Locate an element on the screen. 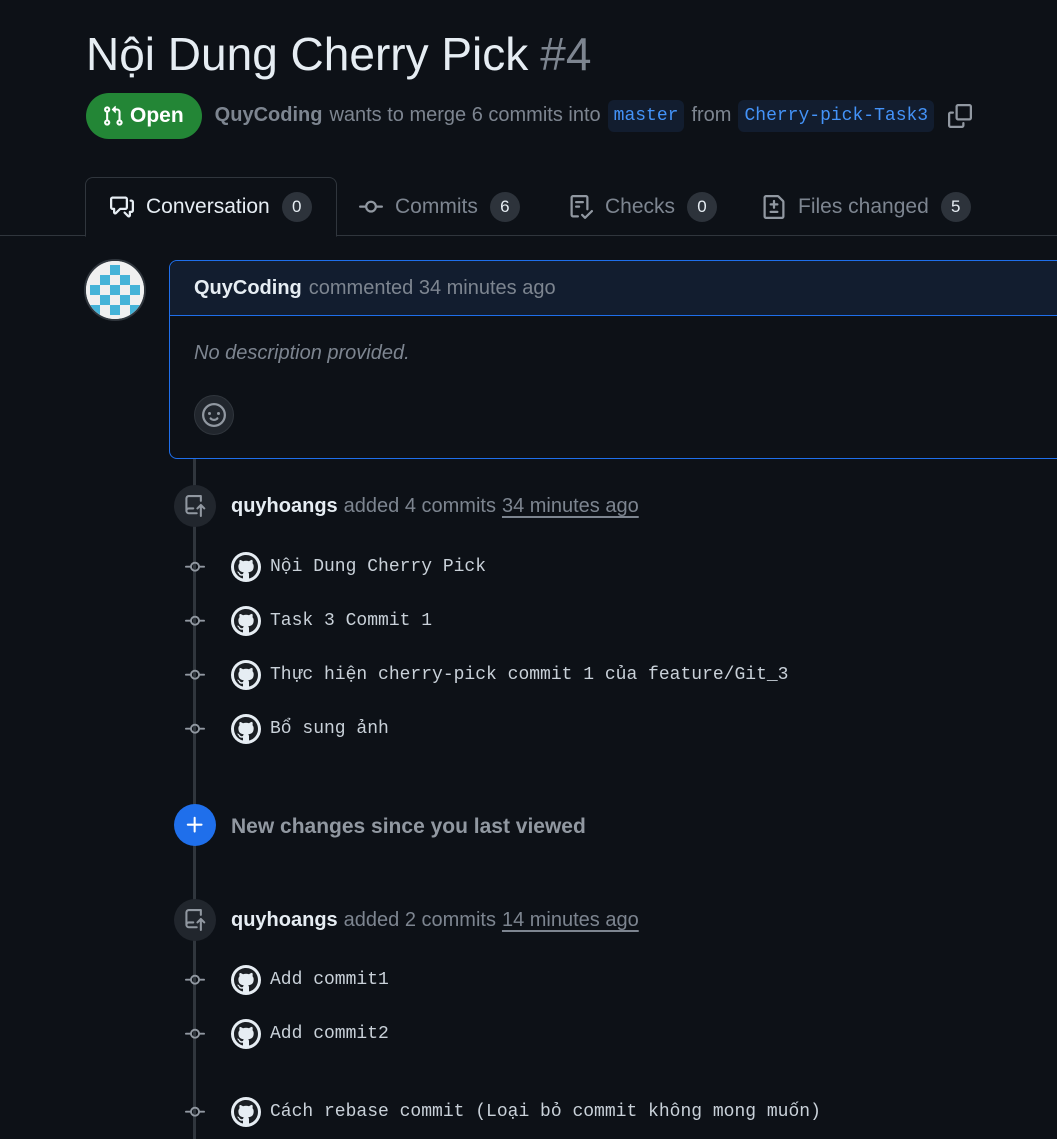  tab-conversation: Conversation 0 is located at coordinates (211, 207).